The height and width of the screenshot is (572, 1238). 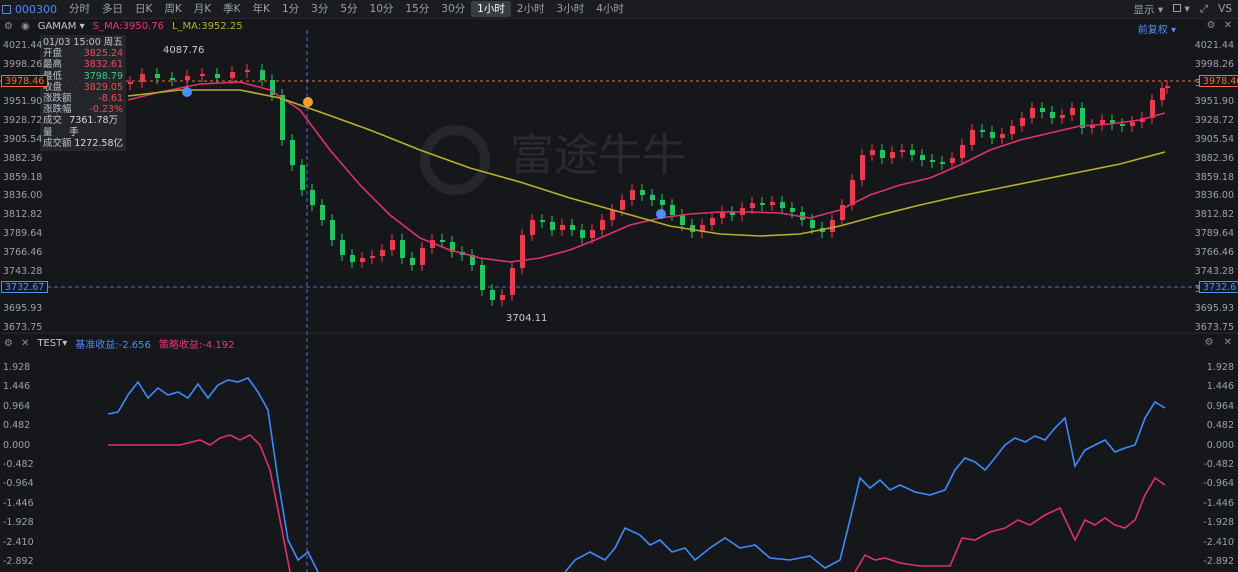 What do you see at coordinates (83, 87) in the screenshot?
I see `tooltip-row: 收盘 3829.05` at bounding box center [83, 87].